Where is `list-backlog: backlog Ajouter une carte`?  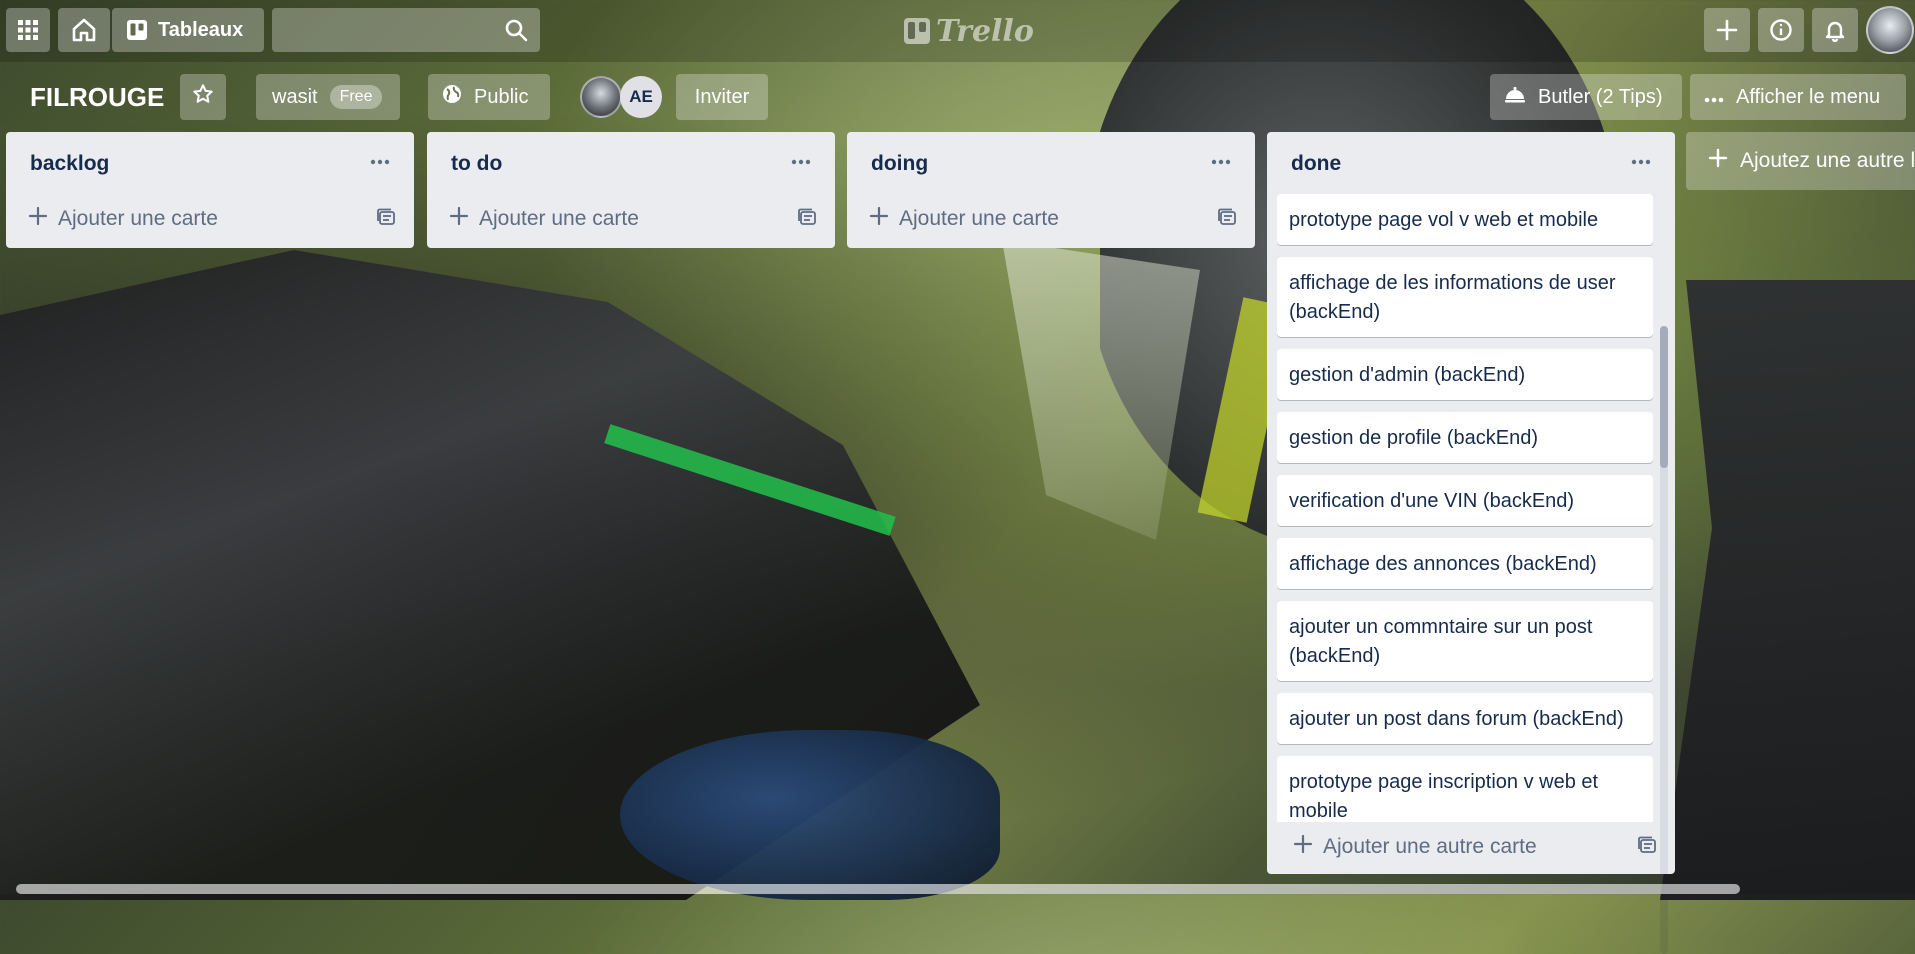 list-backlog: backlog Ajouter une carte is located at coordinates (210, 190).